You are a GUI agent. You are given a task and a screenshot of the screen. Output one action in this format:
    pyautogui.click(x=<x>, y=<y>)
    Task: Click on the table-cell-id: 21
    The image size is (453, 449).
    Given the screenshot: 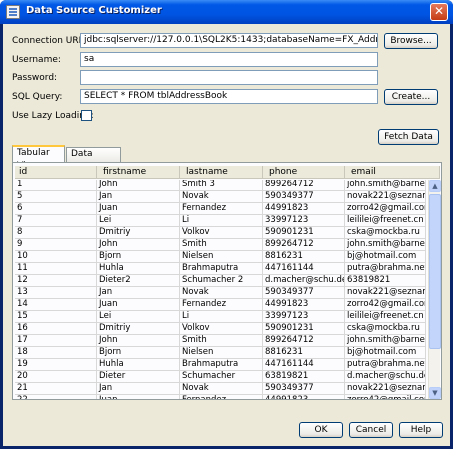 What is the action you would take?
    pyautogui.click(x=56, y=389)
    